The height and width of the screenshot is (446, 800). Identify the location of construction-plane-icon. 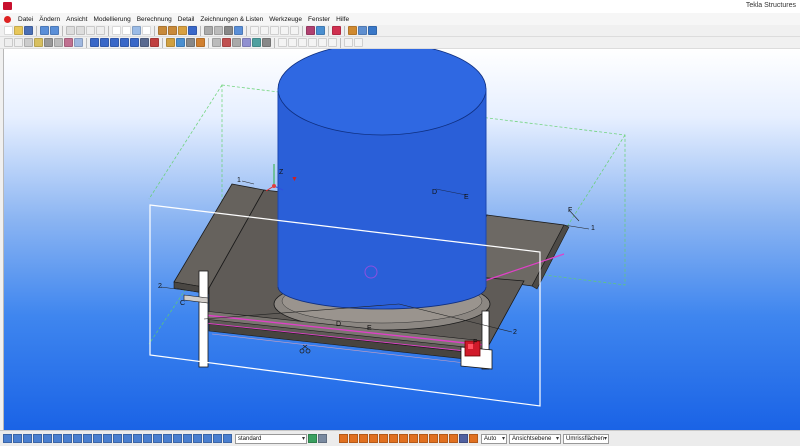
(322, 42).